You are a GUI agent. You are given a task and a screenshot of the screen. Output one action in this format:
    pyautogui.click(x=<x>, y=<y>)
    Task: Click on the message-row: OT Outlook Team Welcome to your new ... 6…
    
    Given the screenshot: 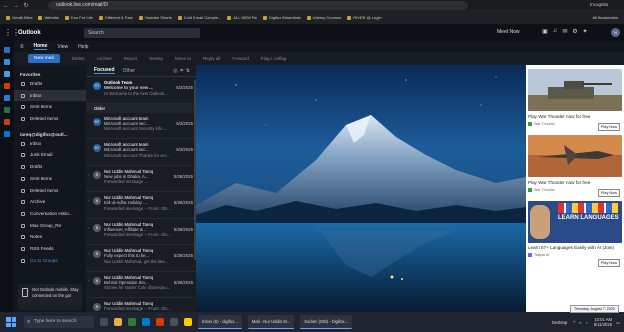 What is the action you would take?
    pyautogui.click(x=141, y=90)
    